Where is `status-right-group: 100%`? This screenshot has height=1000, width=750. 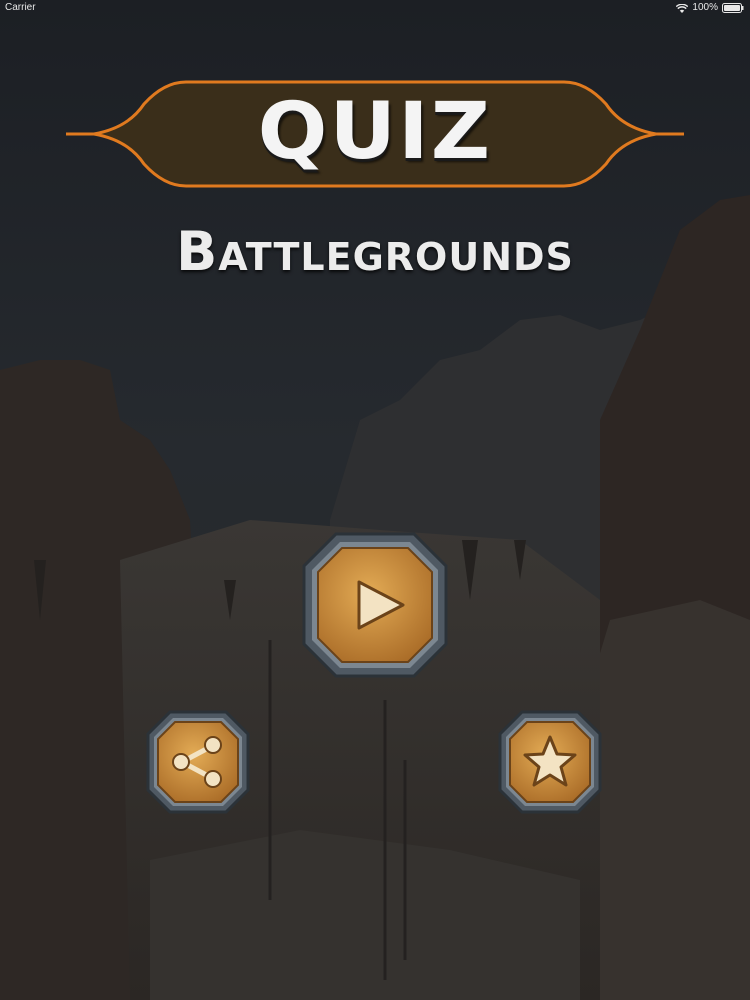
status-right-group: 100% is located at coordinates (710, 8).